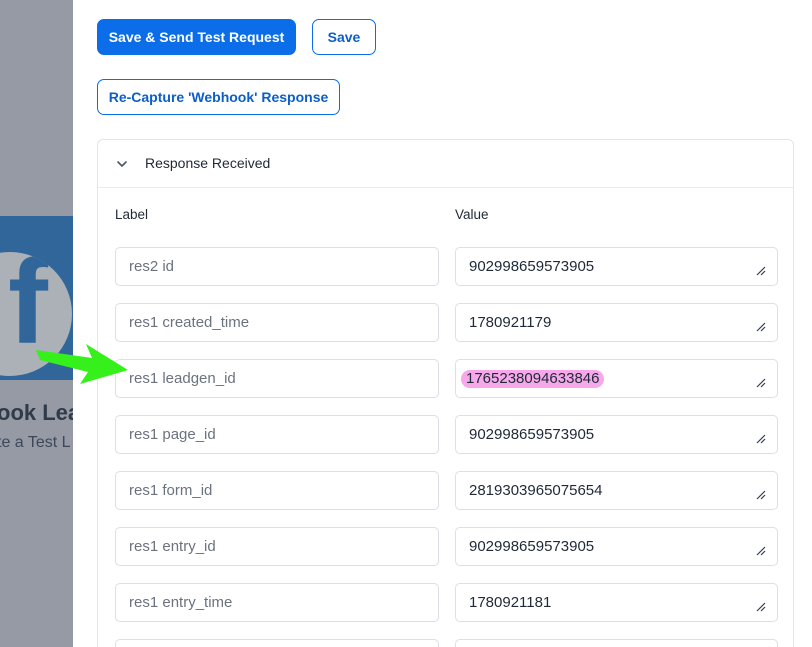 The image size is (812, 647). What do you see at coordinates (277, 546) in the screenshot?
I see `label-field: res1 entry_id` at bounding box center [277, 546].